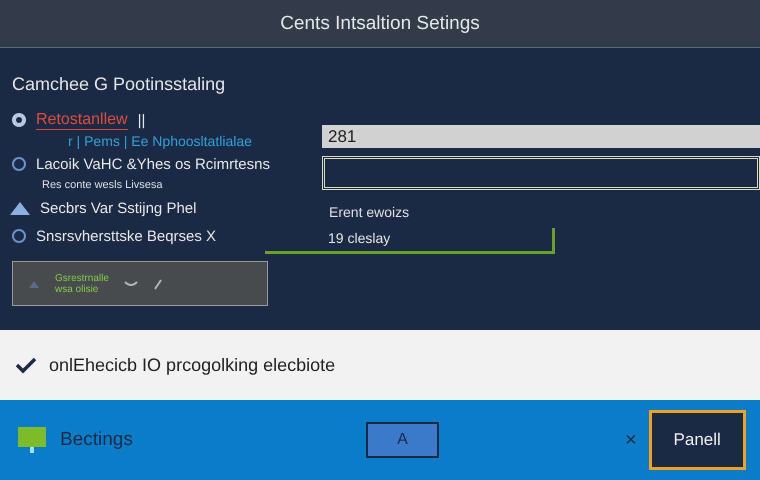  What do you see at coordinates (157, 284) in the screenshot?
I see `slash-icon` at bounding box center [157, 284].